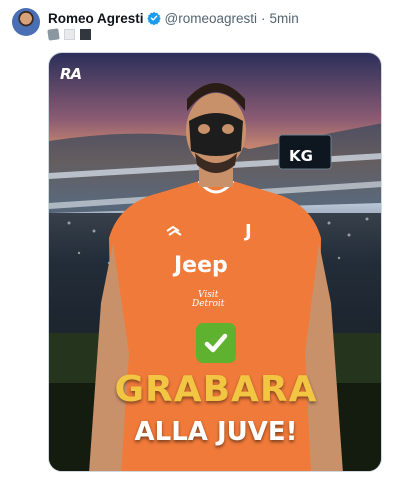 The height and width of the screenshot is (480, 410). I want to click on verified-badge-icon, so click(153, 18).